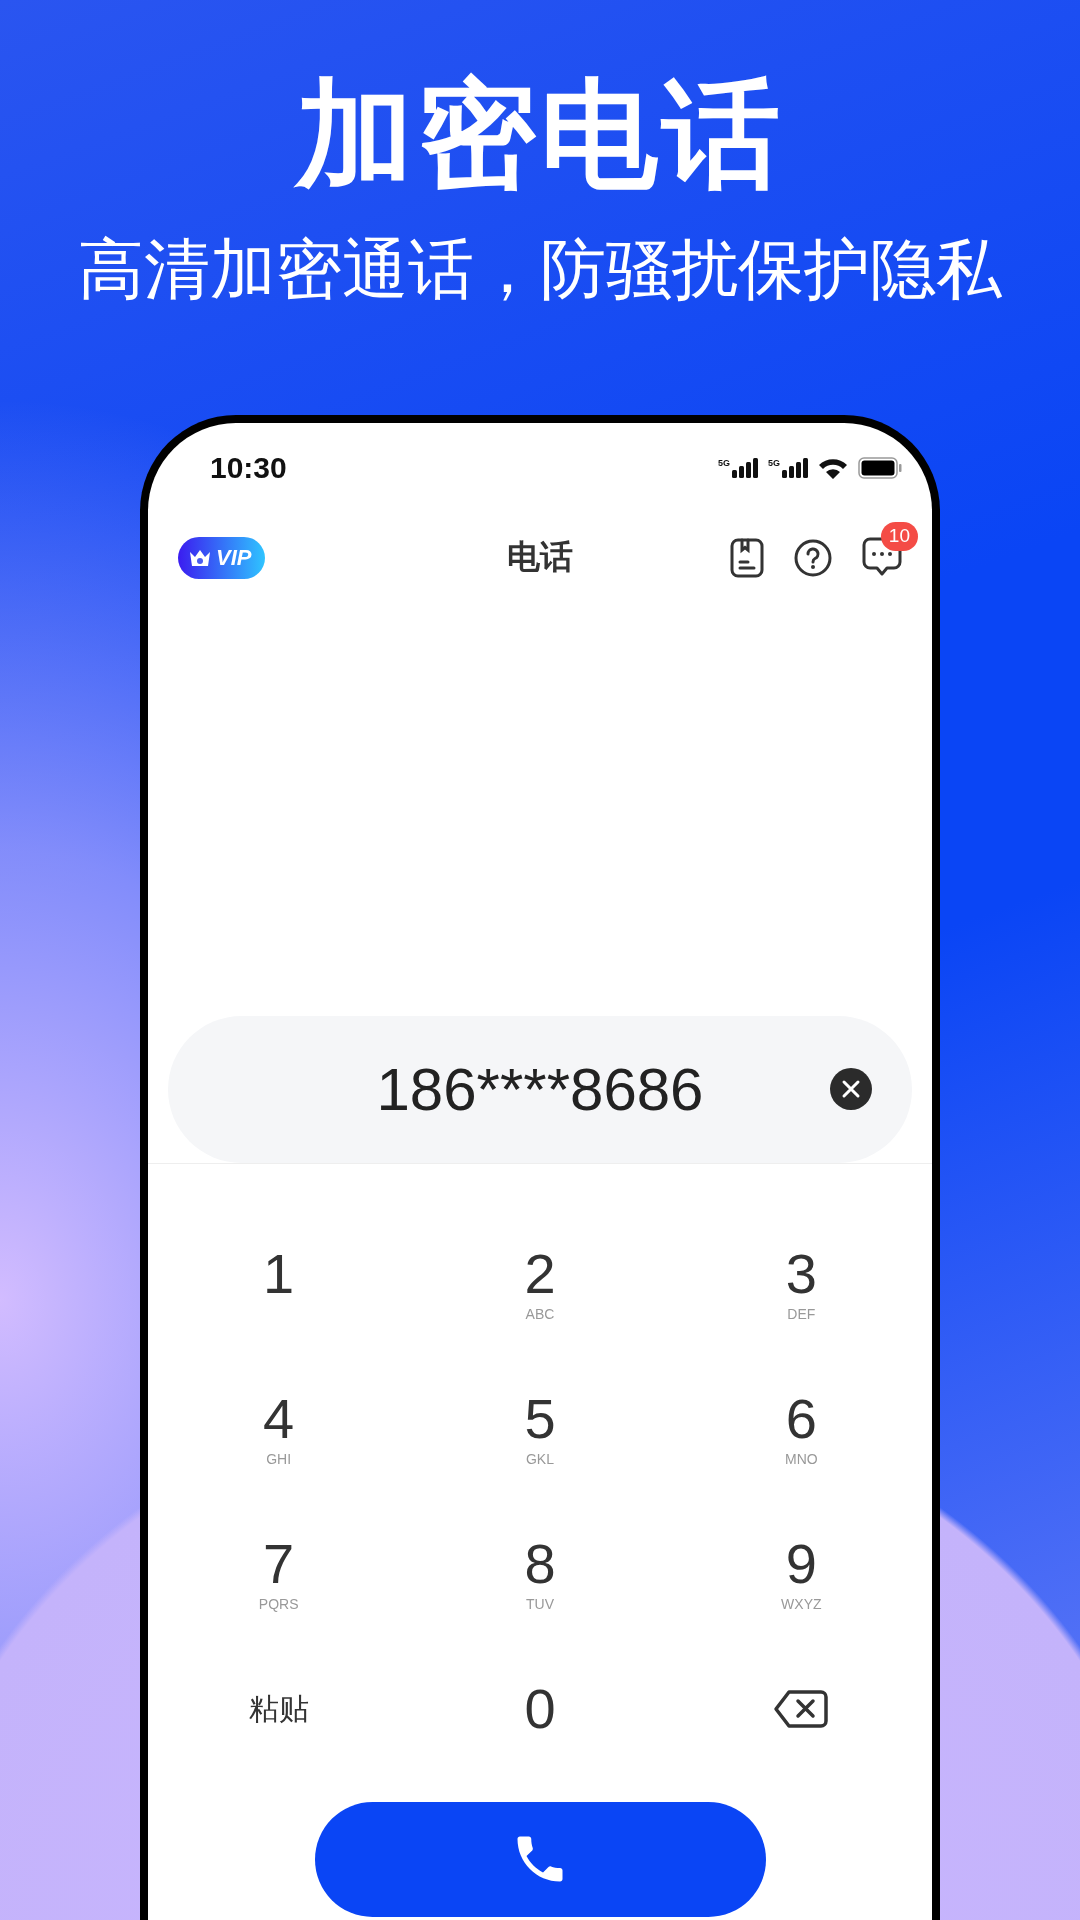  What do you see at coordinates (801, 1568) in the screenshot?
I see `dial-key: 9 WXYZ` at bounding box center [801, 1568].